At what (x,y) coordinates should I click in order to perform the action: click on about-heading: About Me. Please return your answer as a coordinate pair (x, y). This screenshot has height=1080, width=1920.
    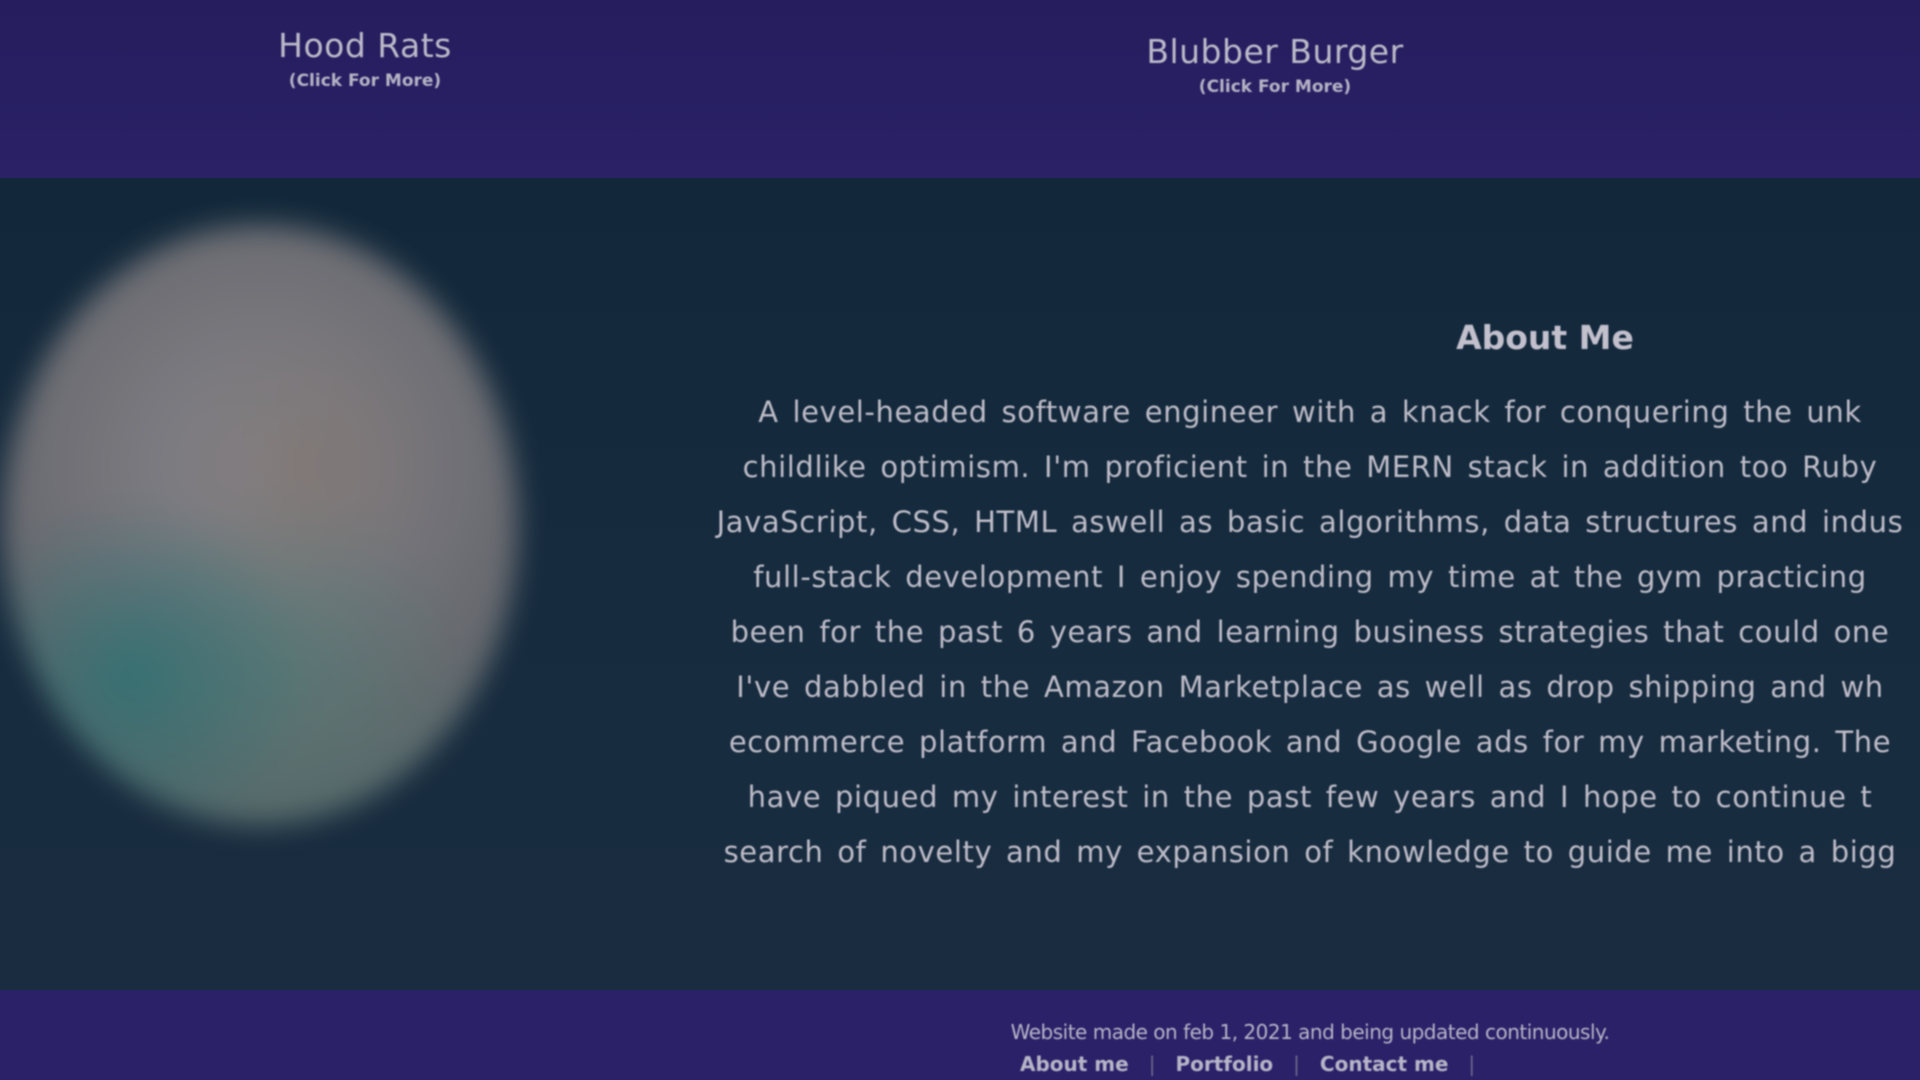
    Looking at the image, I should click on (1545, 337).